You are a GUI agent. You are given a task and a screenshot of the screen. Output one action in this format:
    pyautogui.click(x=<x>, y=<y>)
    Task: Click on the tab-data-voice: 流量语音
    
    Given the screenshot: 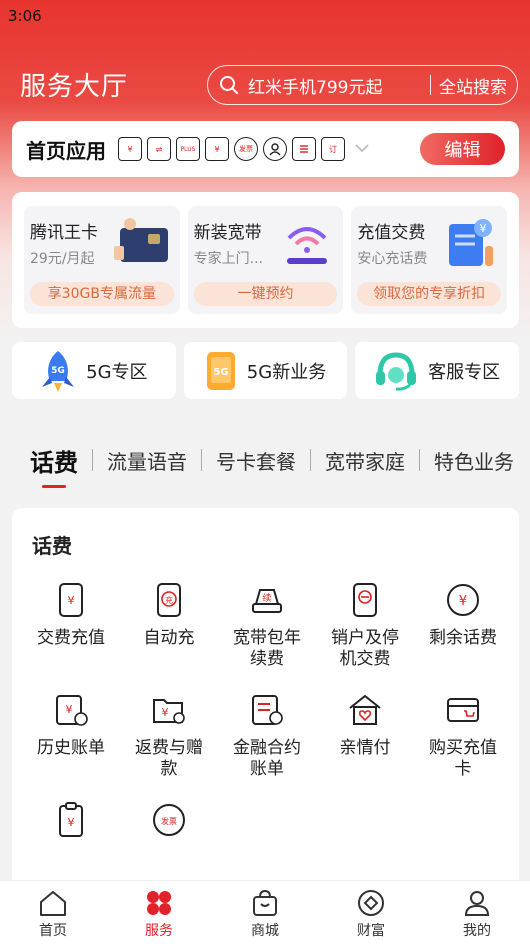 What is the action you would take?
    pyautogui.click(x=147, y=460)
    